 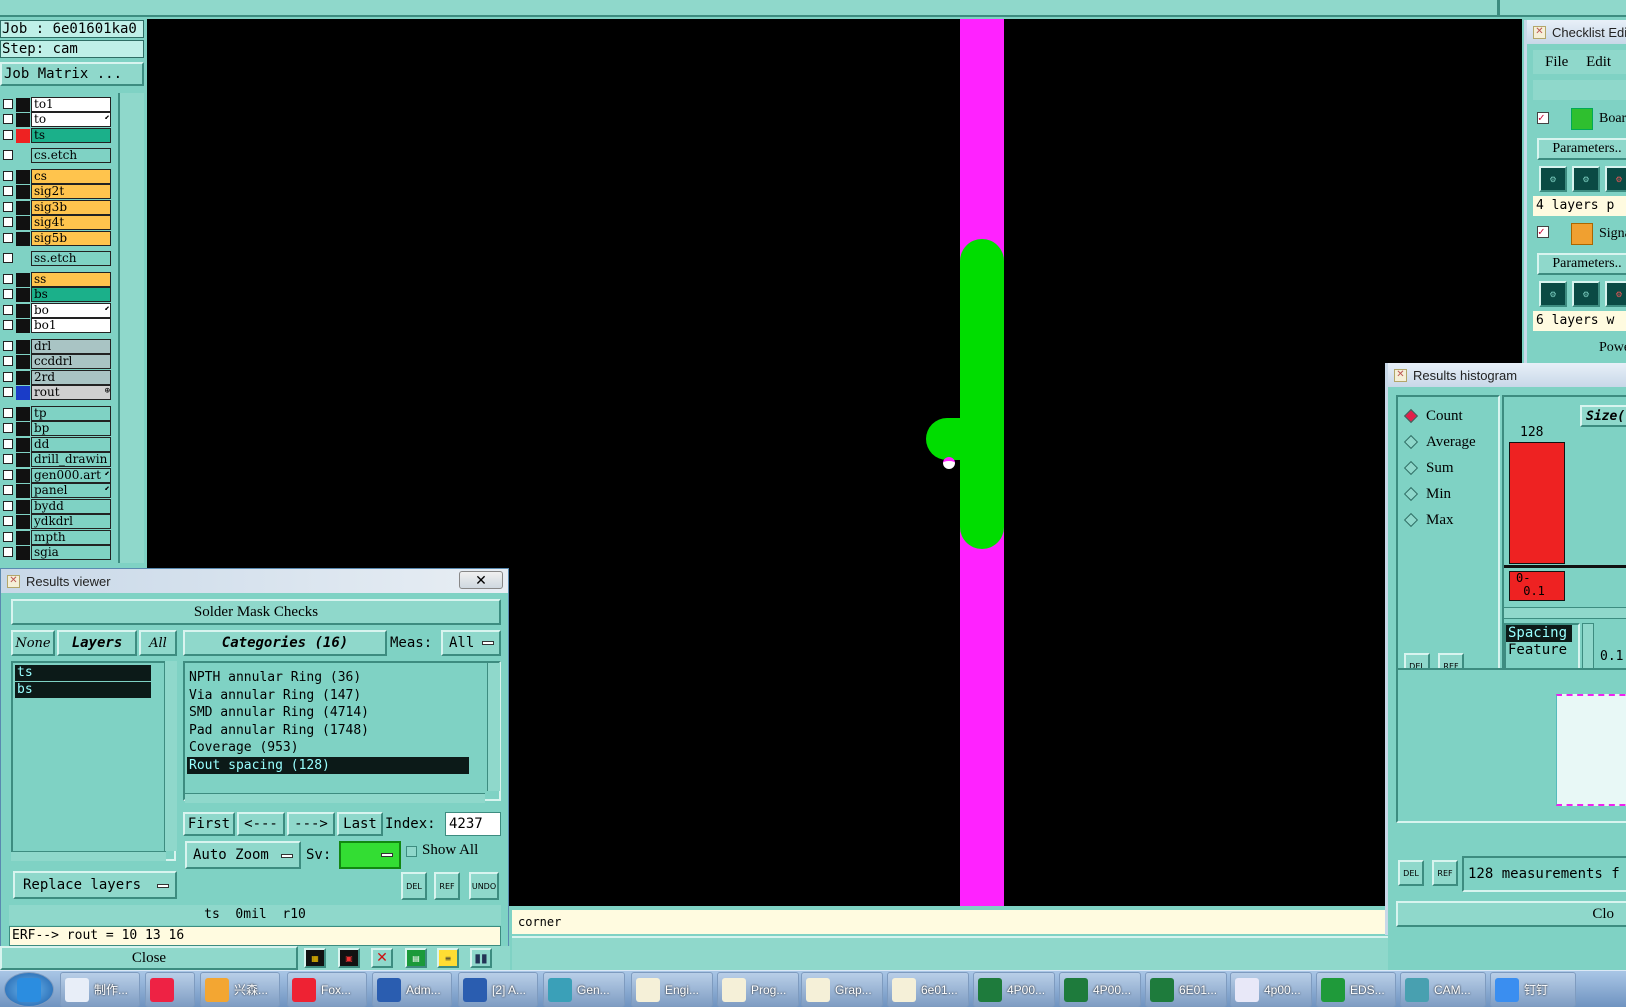 I want to click on layer-name: mpth, so click(x=71, y=537).